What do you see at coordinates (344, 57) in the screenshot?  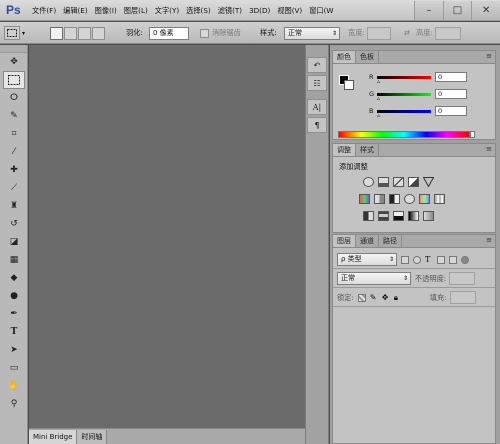 I see `tab-color: 颜色` at bounding box center [344, 57].